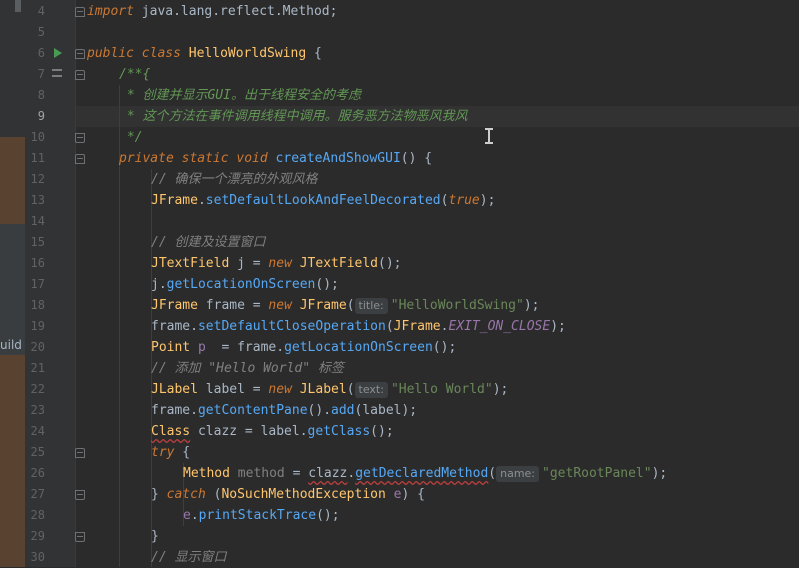 The width and height of the screenshot is (799, 568). Describe the element at coordinates (37, 389) in the screenshot. I see `line-number: 22` at that location.